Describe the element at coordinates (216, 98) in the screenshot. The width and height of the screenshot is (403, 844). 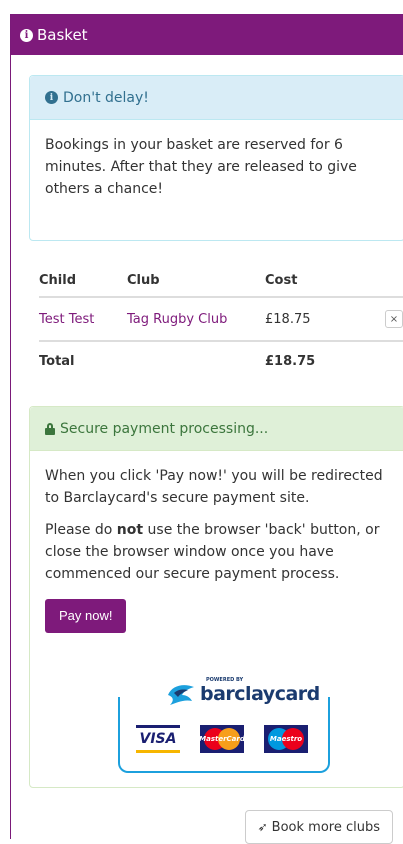
I see `dont-delay-heading: i Don't delay!` at that location.